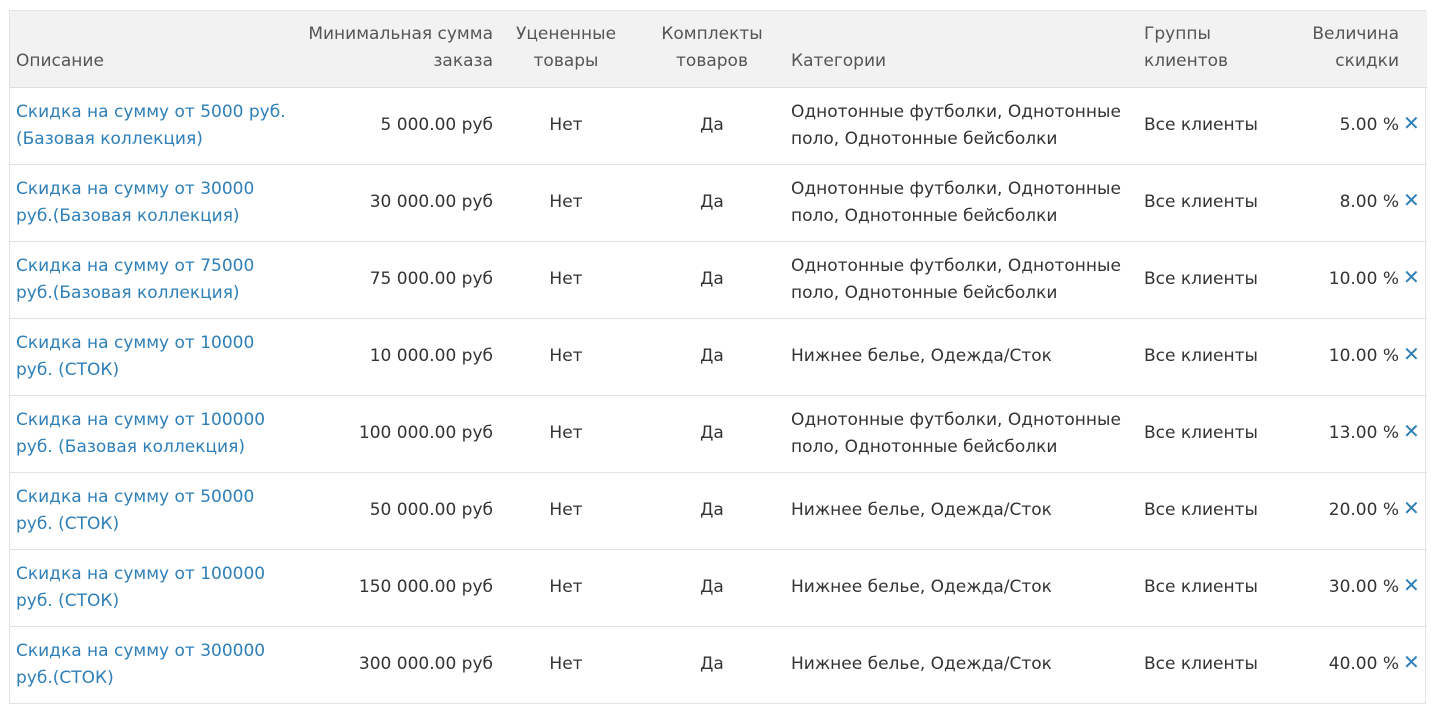 This screenshot has width=1439, height=718. I want to click on discount-value-cell: 40.00 %, so click(1363, 664).